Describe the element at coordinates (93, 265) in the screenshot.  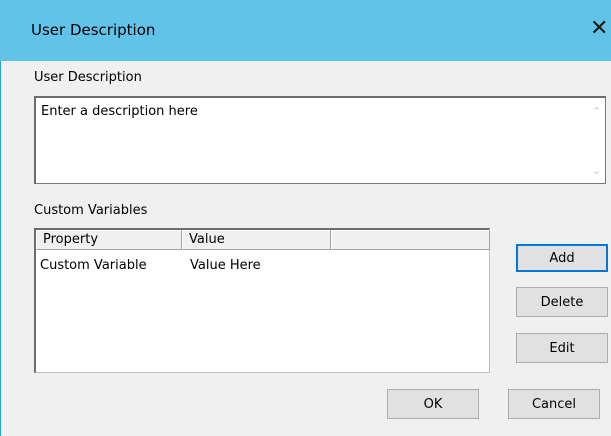
I see `list-cell-property: Custom Variable` at that location.